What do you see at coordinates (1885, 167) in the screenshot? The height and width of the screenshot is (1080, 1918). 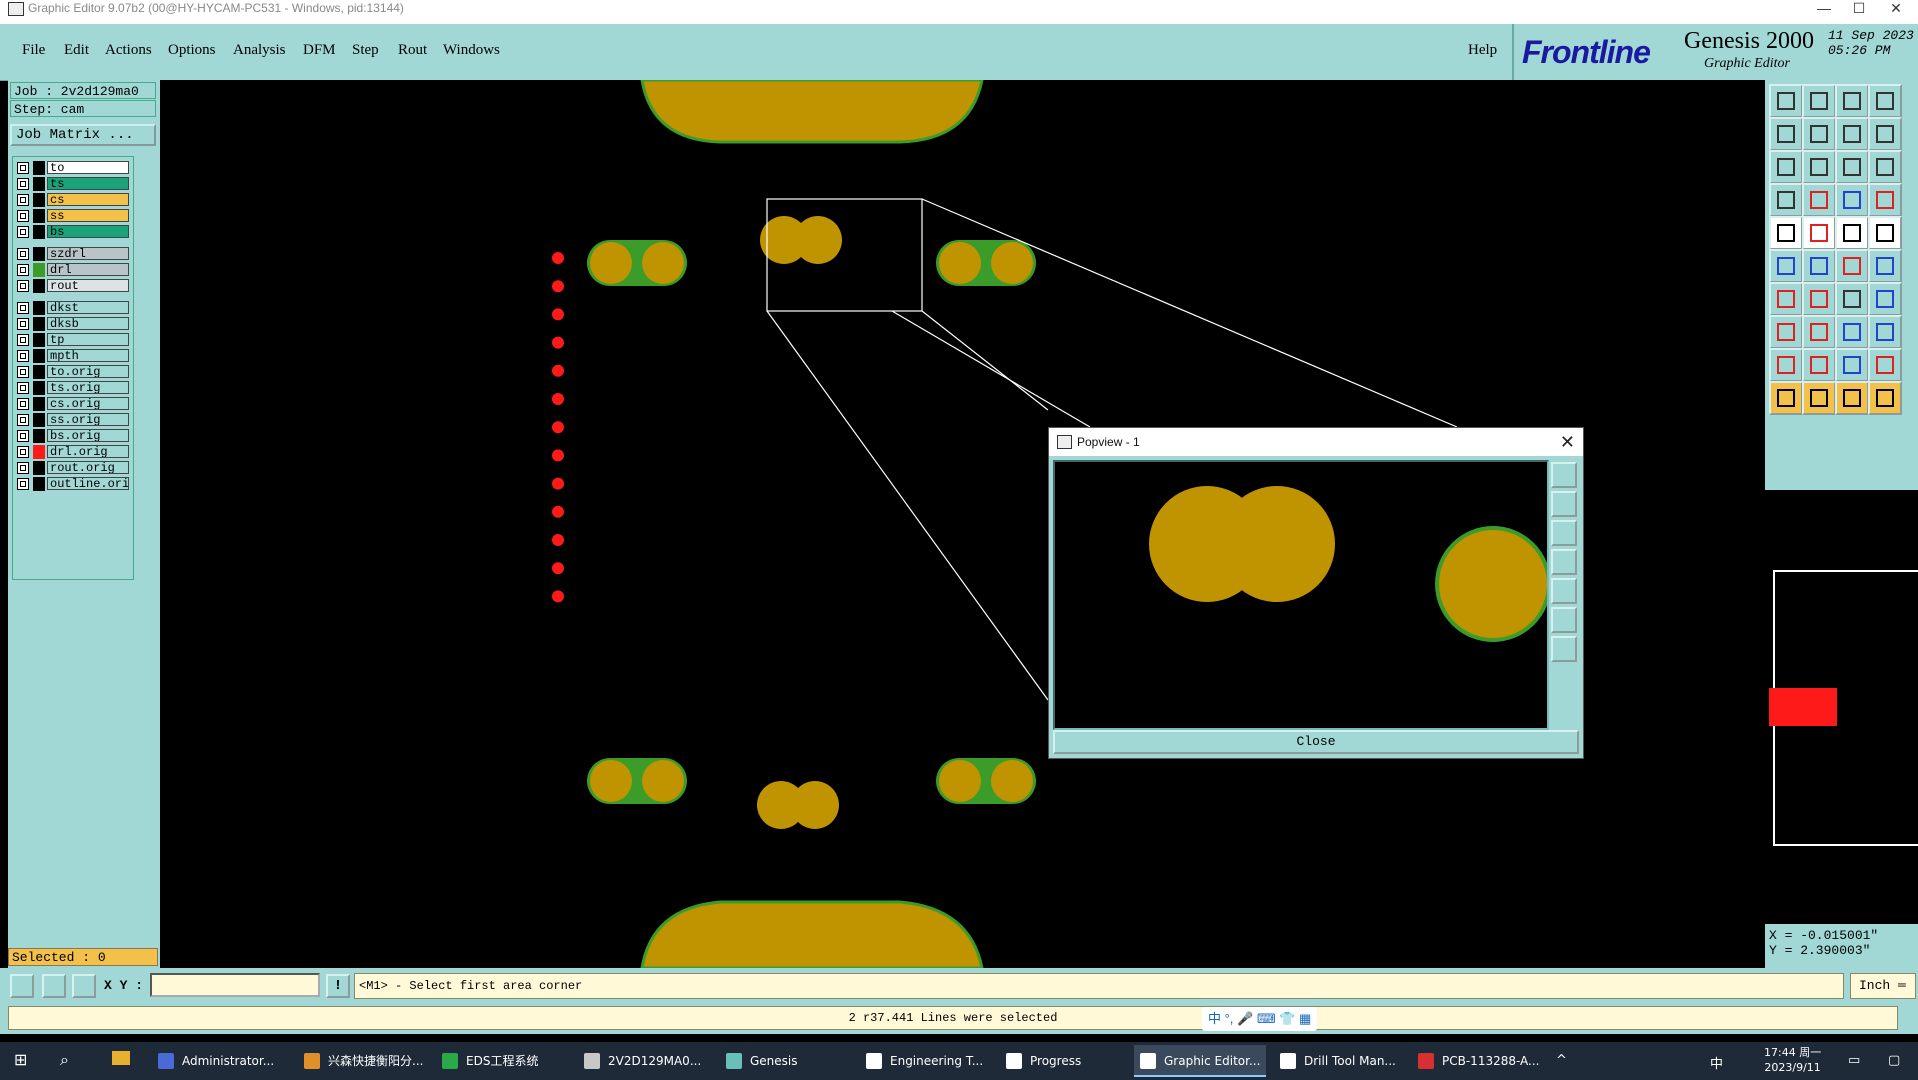 I see `query-icon` at bounding box center [1885, 167].